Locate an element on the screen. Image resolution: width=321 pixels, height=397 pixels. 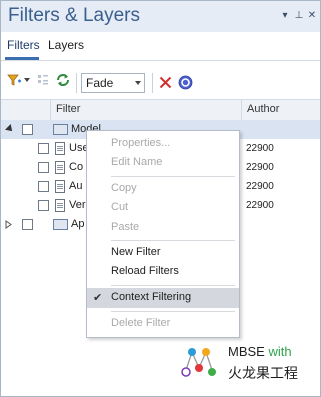
mode-dropdown-value: Fade is located at coordinates (100, 83).